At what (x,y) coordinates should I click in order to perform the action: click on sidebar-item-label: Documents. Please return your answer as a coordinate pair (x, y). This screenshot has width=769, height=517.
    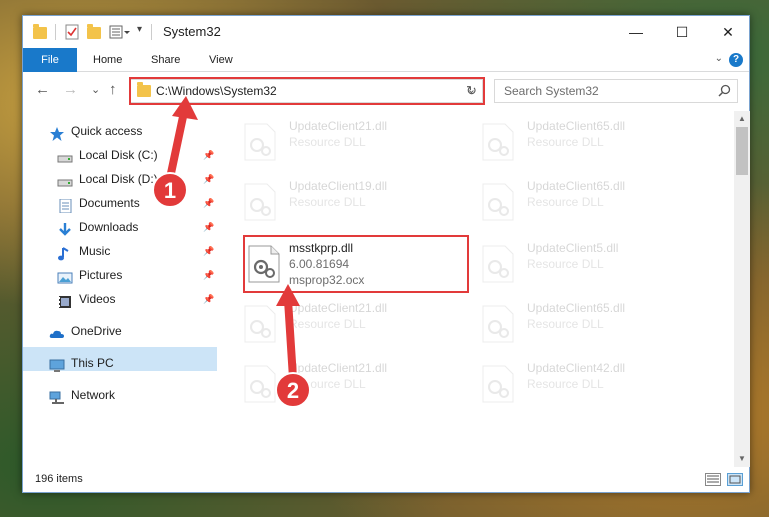
    Looking at the image, I should click on (109, 203).